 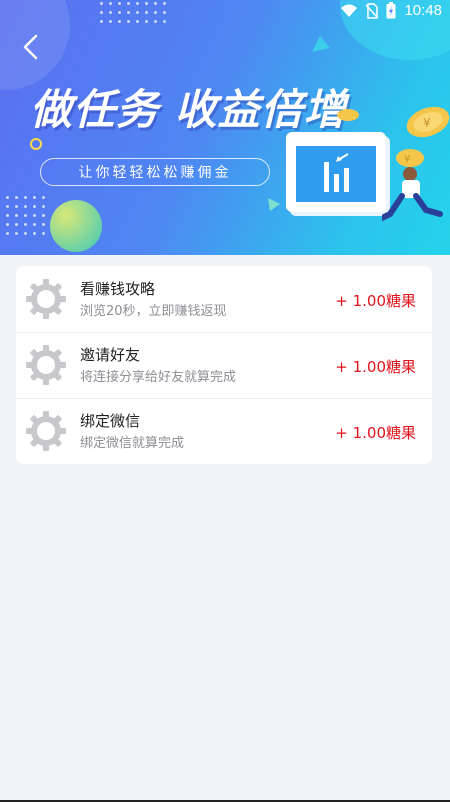 What do you see at coordinates (158, 377) in the screenshot?
I see `task-description: 将连接分享给好友就算完成` at bounding box center [158, 377].